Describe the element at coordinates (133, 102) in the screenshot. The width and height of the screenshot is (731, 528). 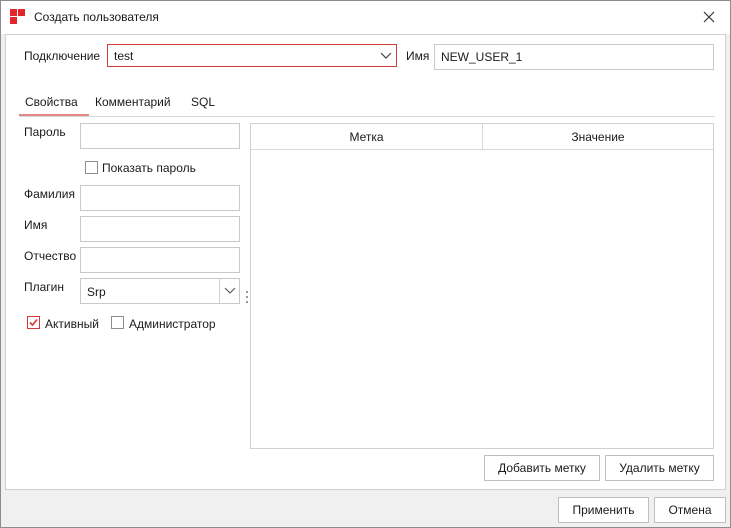
I see `tab-comment: Комментарий` at that location.